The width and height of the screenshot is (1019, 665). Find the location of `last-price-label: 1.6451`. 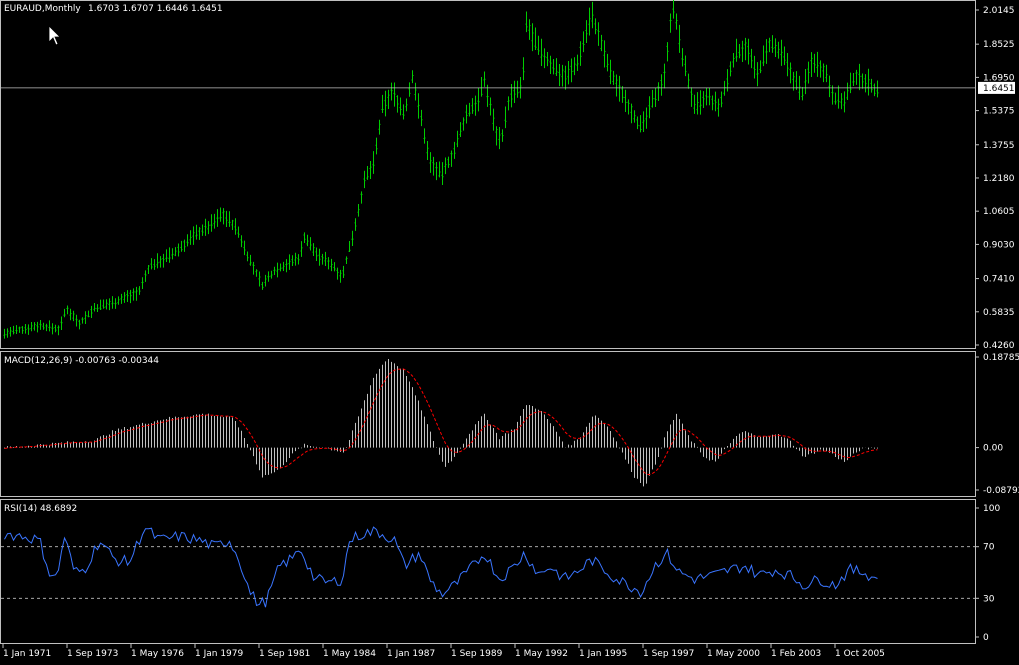

last-price-label: 1.6451 is located at coordinates (999, 89).